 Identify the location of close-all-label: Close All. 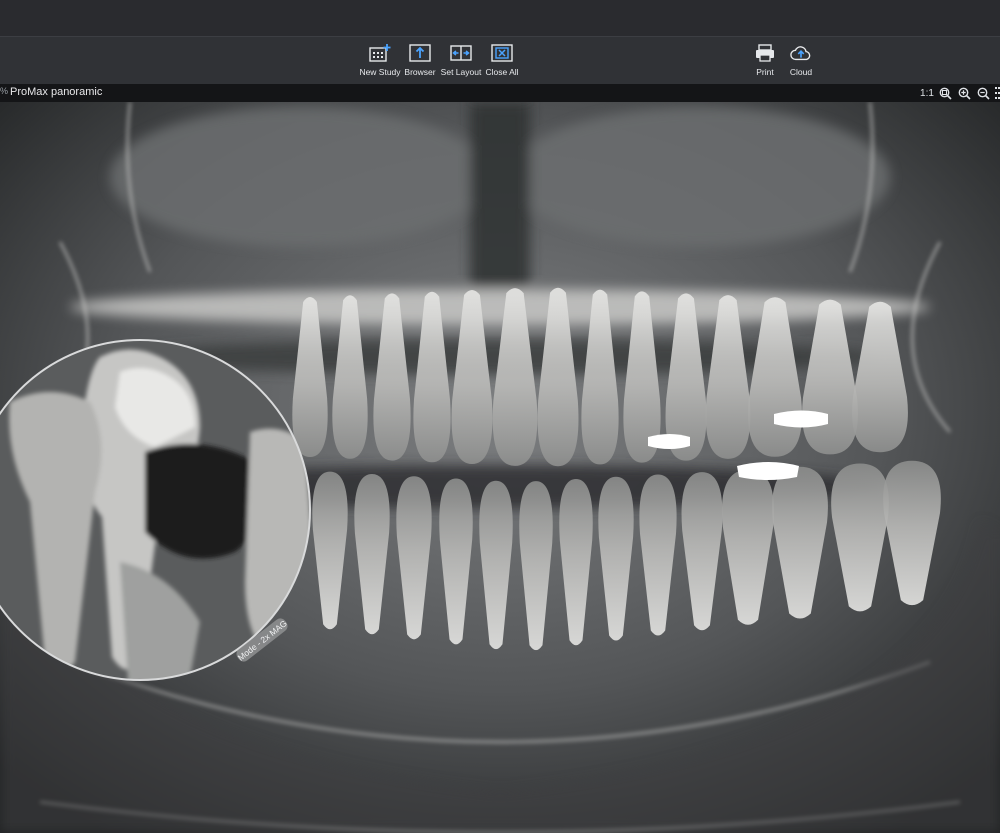
(502, 72).